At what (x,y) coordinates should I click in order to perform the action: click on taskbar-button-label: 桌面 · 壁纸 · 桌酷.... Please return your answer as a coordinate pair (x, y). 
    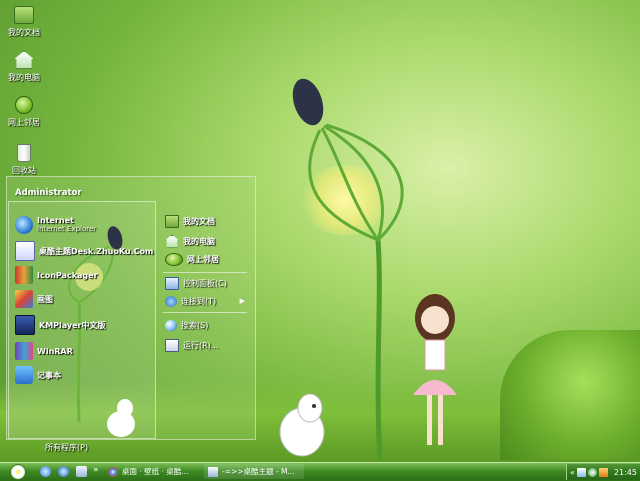
    Looking at the image, I should click on (155, 471).